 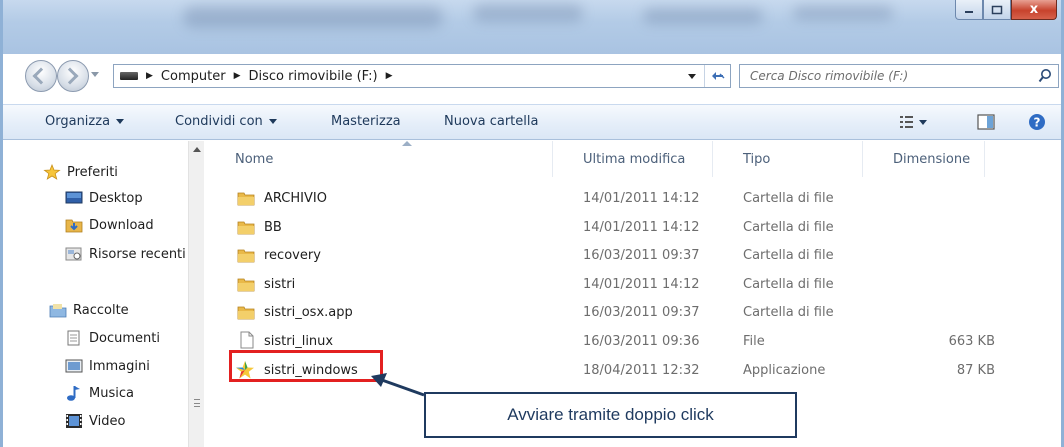 I want to click on instruction-callout: Avviare tramite doppio click, so click(x=610, y=415).